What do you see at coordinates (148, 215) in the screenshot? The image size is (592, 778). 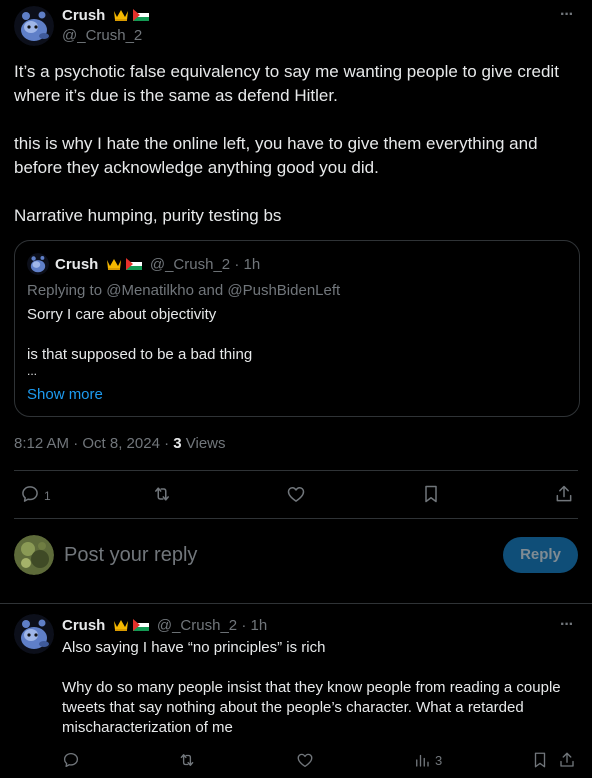 I see `main-tweet-paragraph: Narrative humping, purity testing bs` at bounding box center [148, 215].